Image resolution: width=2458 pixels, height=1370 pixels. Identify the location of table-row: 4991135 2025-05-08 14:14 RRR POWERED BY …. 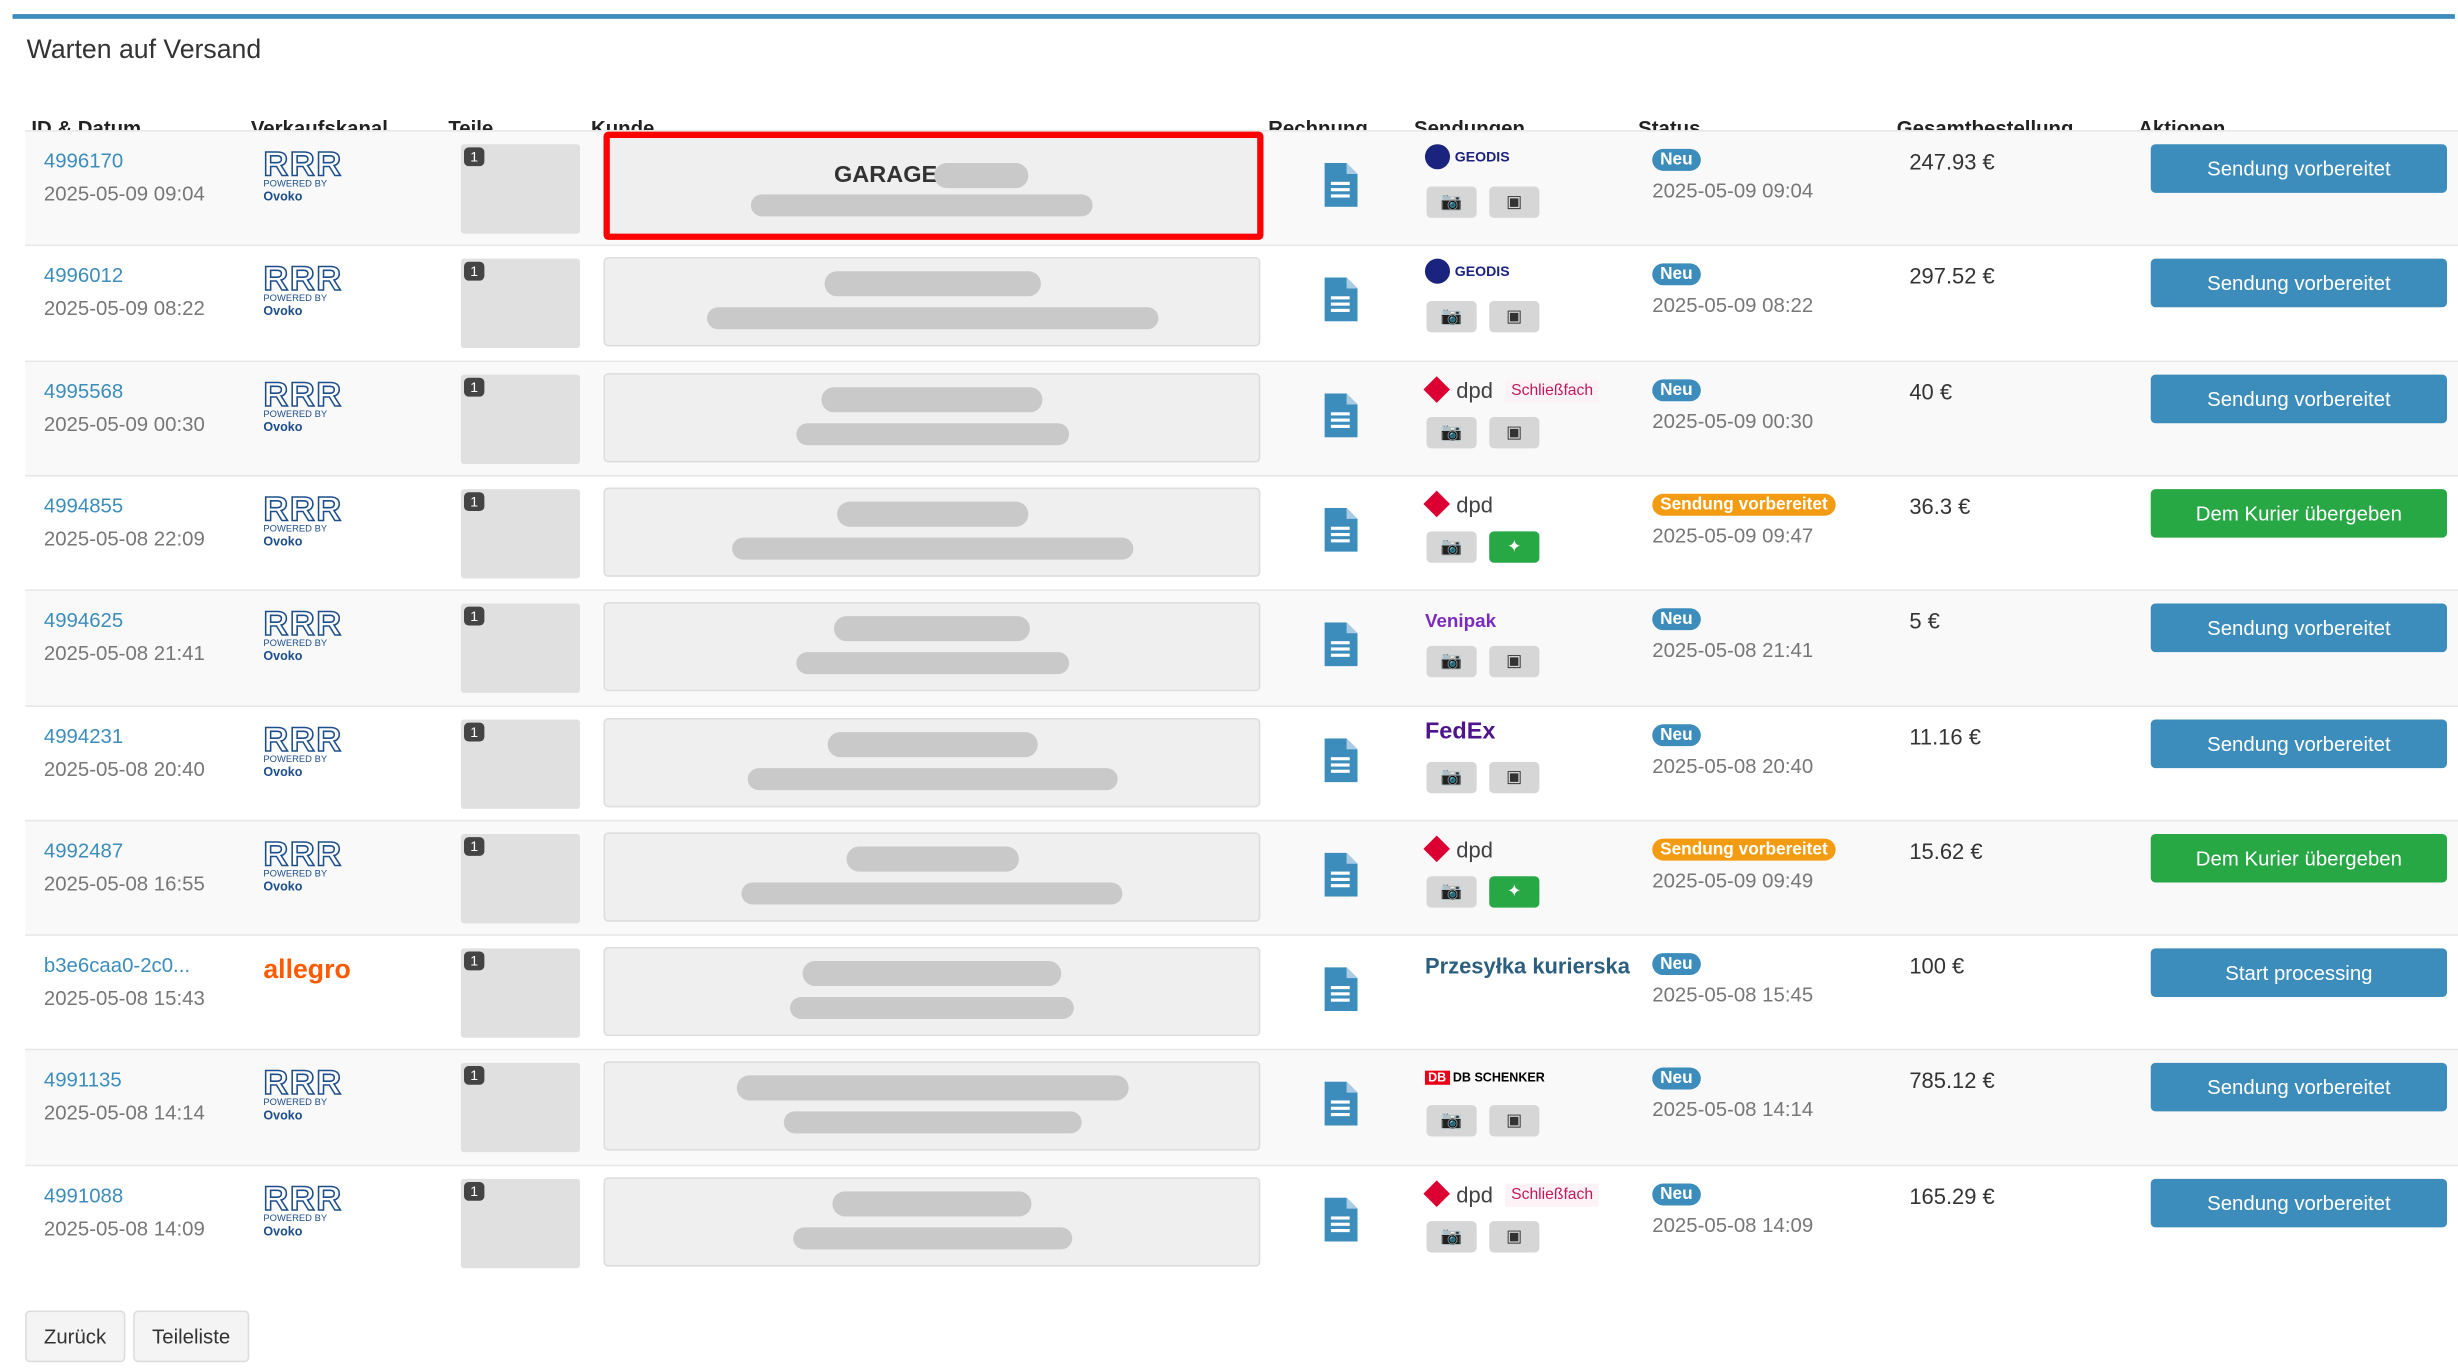
(1241, 1107).